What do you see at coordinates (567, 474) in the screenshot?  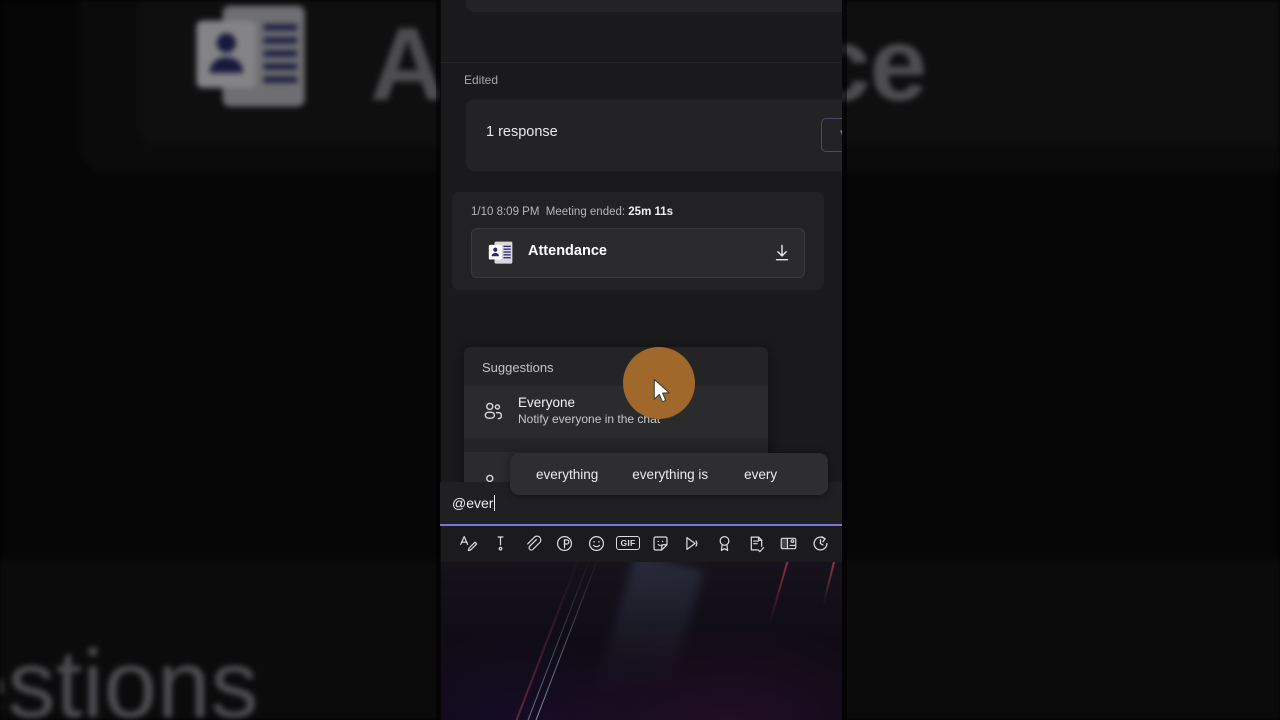 I see `autocomplete-word-1: everything` at bounding box center [567, 474].